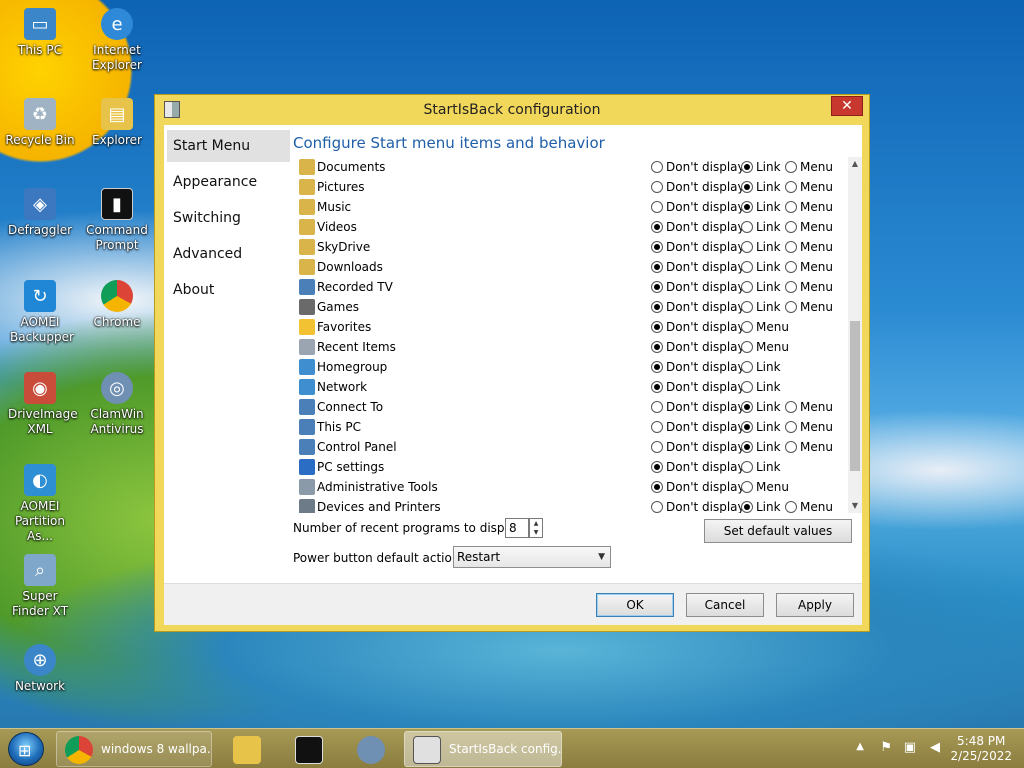 This screenshot has height=768, width=1024. What do you see at coordinates (117, 220) in the screenshot?
I see `desktop-icon-command-prompt: ▮ Command Prompt` at bounding box center [117, 220].